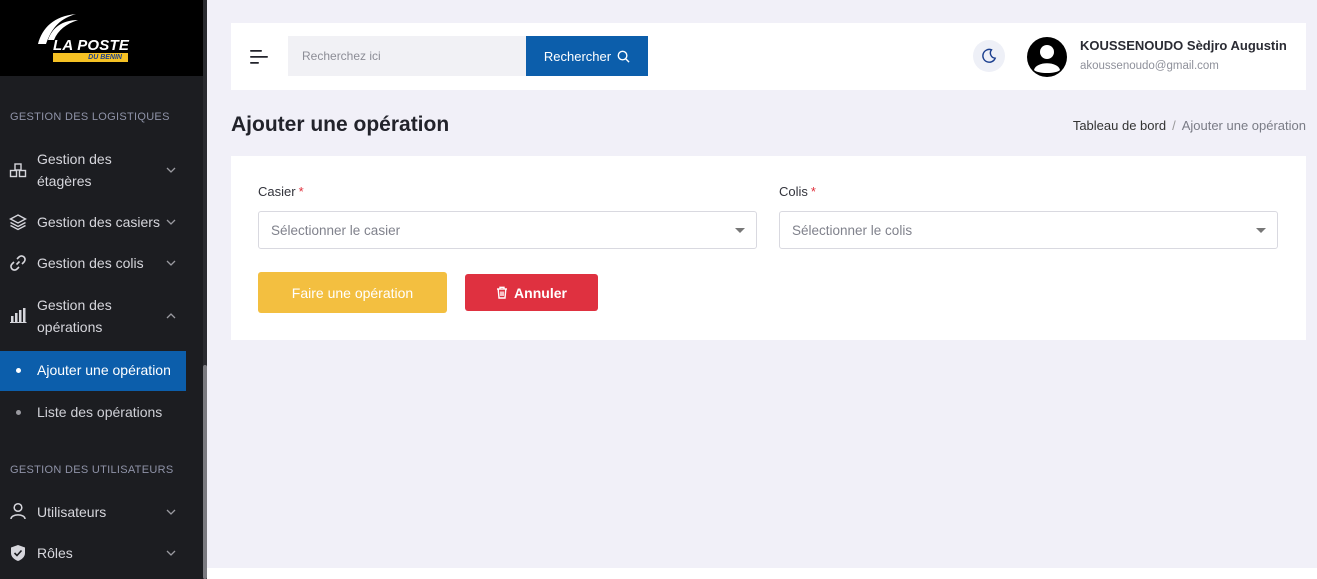 The height and width of the screenshot is (579, 1317). What do you see at coordinates (407, 56) in the screenshot?
I see `search-input` at bounding box center [407, 56].